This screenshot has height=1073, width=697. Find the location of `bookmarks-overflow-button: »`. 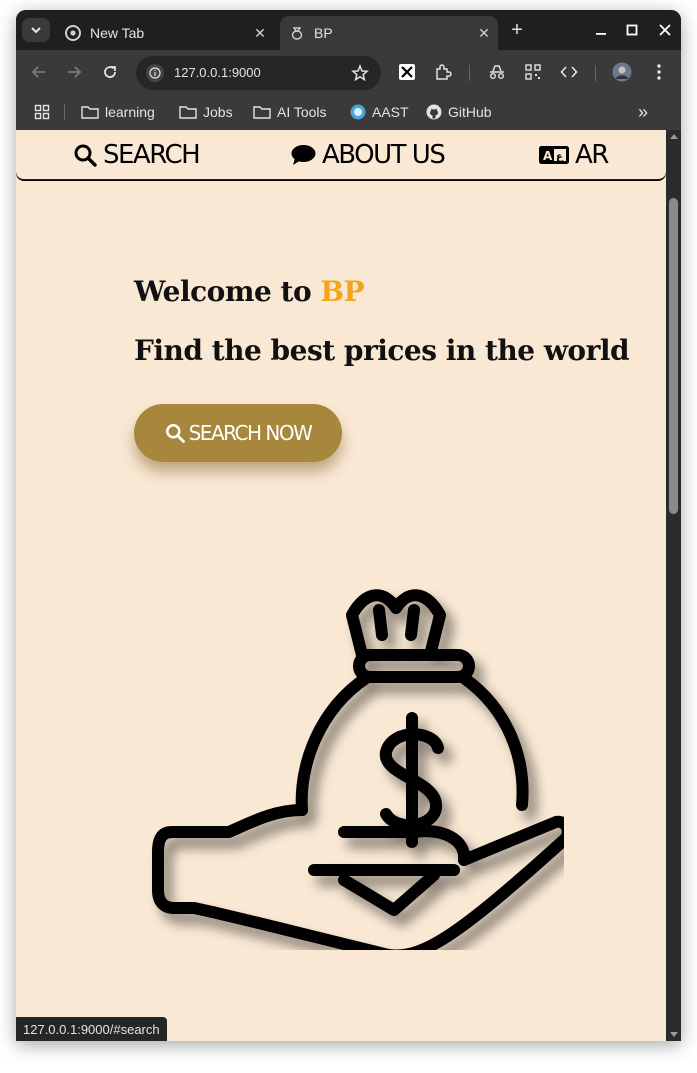

bookmarks-overflow-button: » is located at coordinates (643, 112).